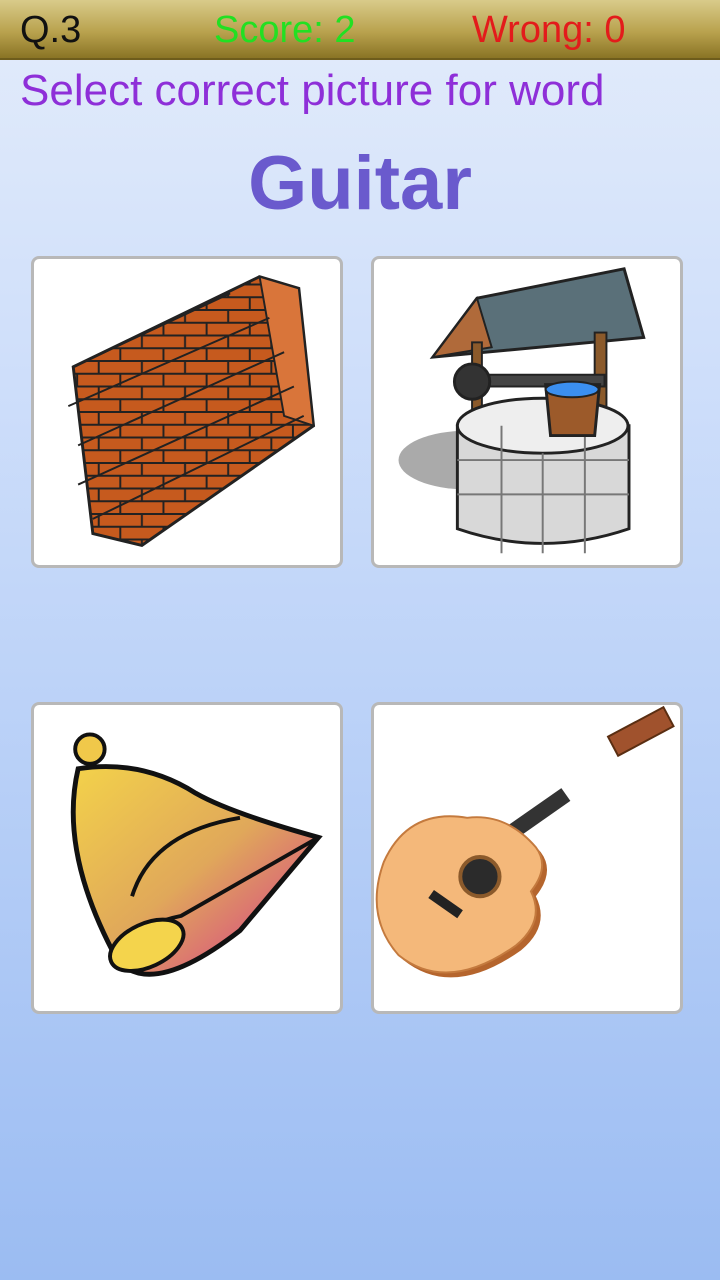 This screenshot has height=1280, width=720. I want to click on option-brick-wall, so click(187, 412).